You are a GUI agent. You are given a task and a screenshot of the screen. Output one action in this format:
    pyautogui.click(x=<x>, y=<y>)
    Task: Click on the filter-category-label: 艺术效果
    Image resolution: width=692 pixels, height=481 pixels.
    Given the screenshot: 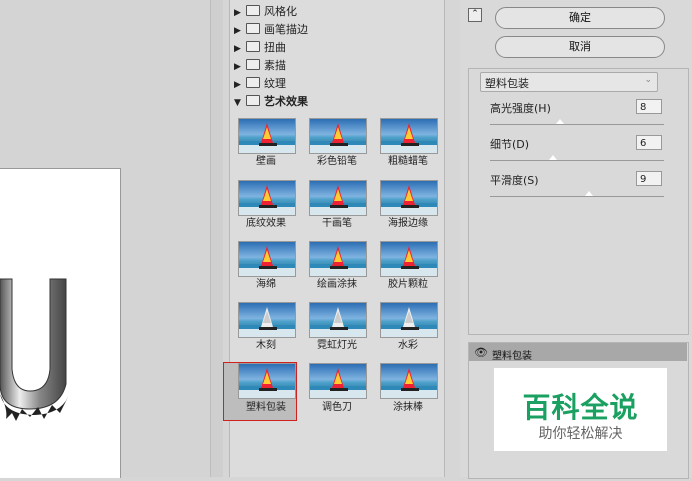 What is the action you would take?
    pyautogui.click(x=286, y=101)
    